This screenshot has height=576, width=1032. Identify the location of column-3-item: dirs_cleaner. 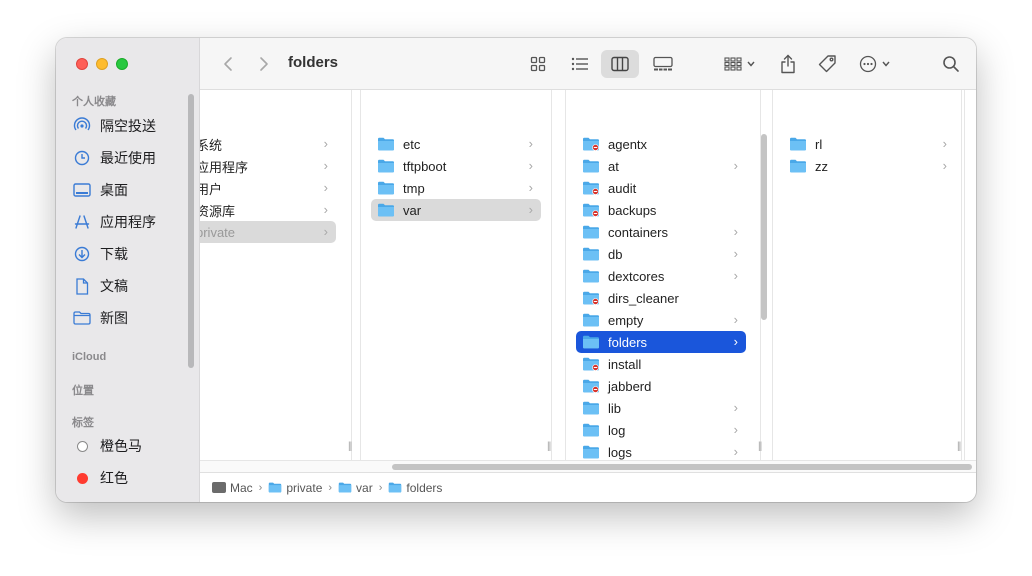
(661, 298).